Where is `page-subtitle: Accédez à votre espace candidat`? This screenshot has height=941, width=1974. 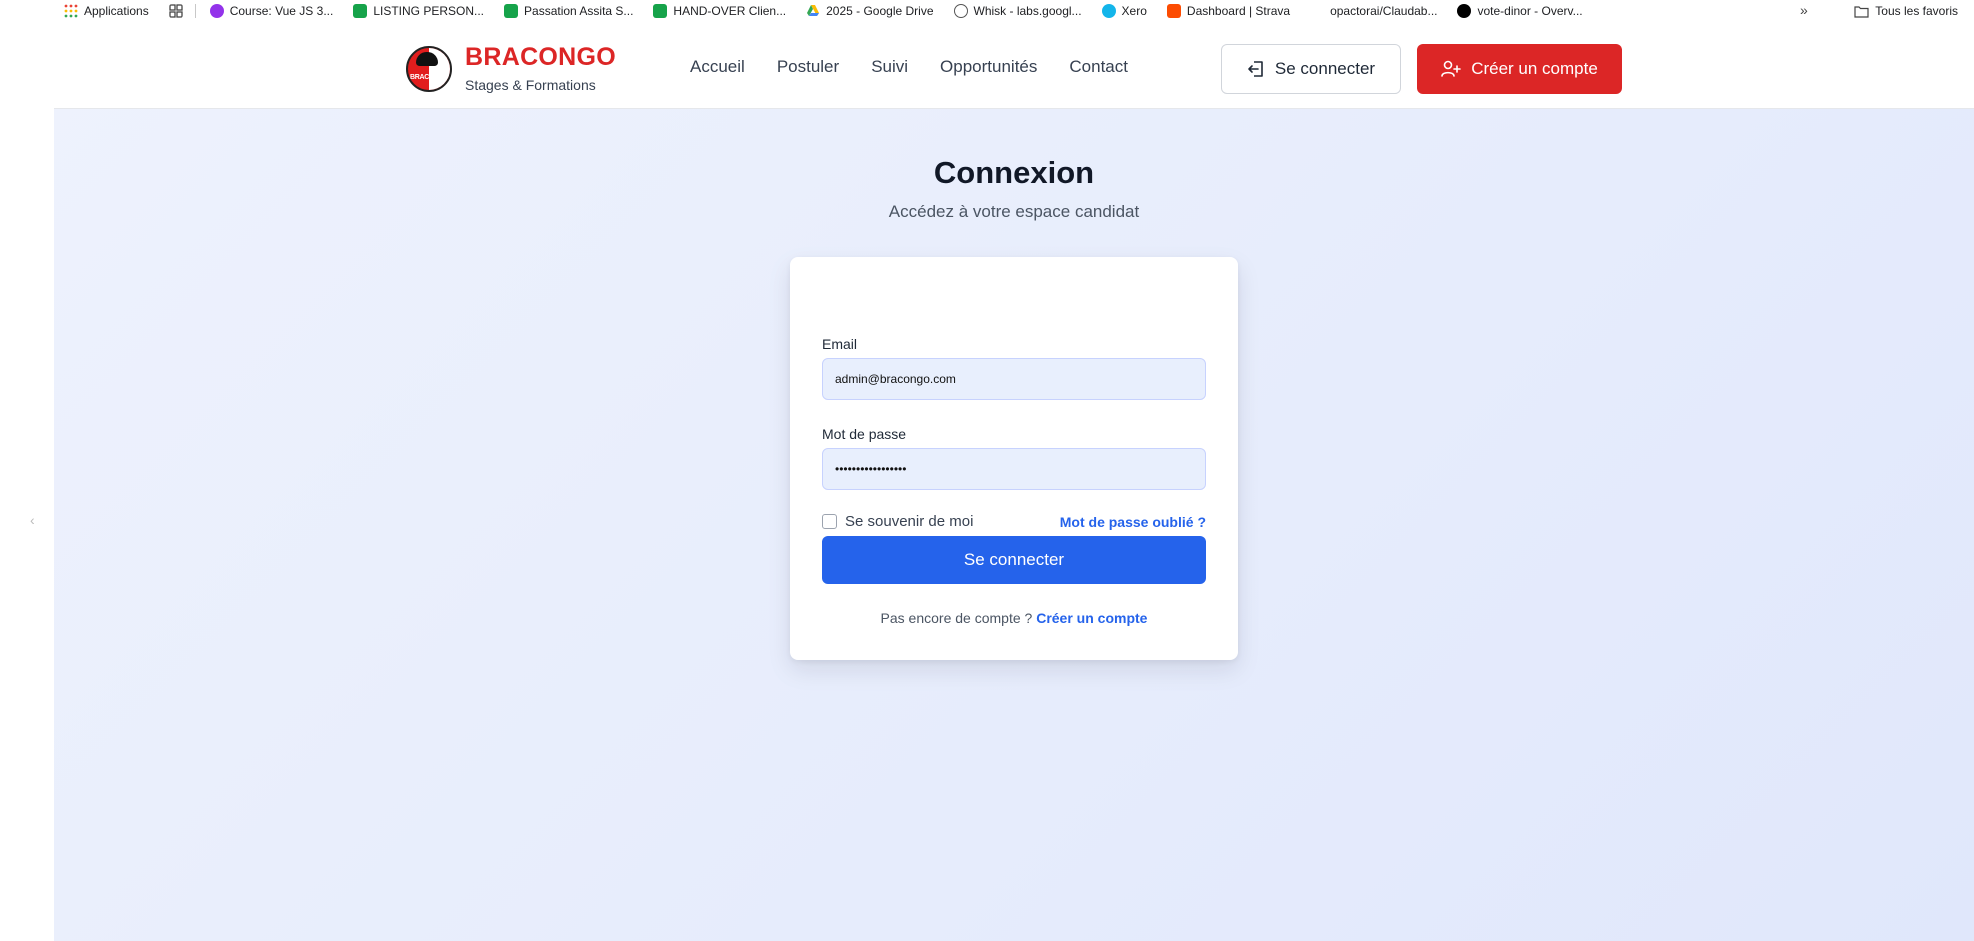 page-subtitle: Accédez à votre espace candidat is located at coordinates (1014, 211).